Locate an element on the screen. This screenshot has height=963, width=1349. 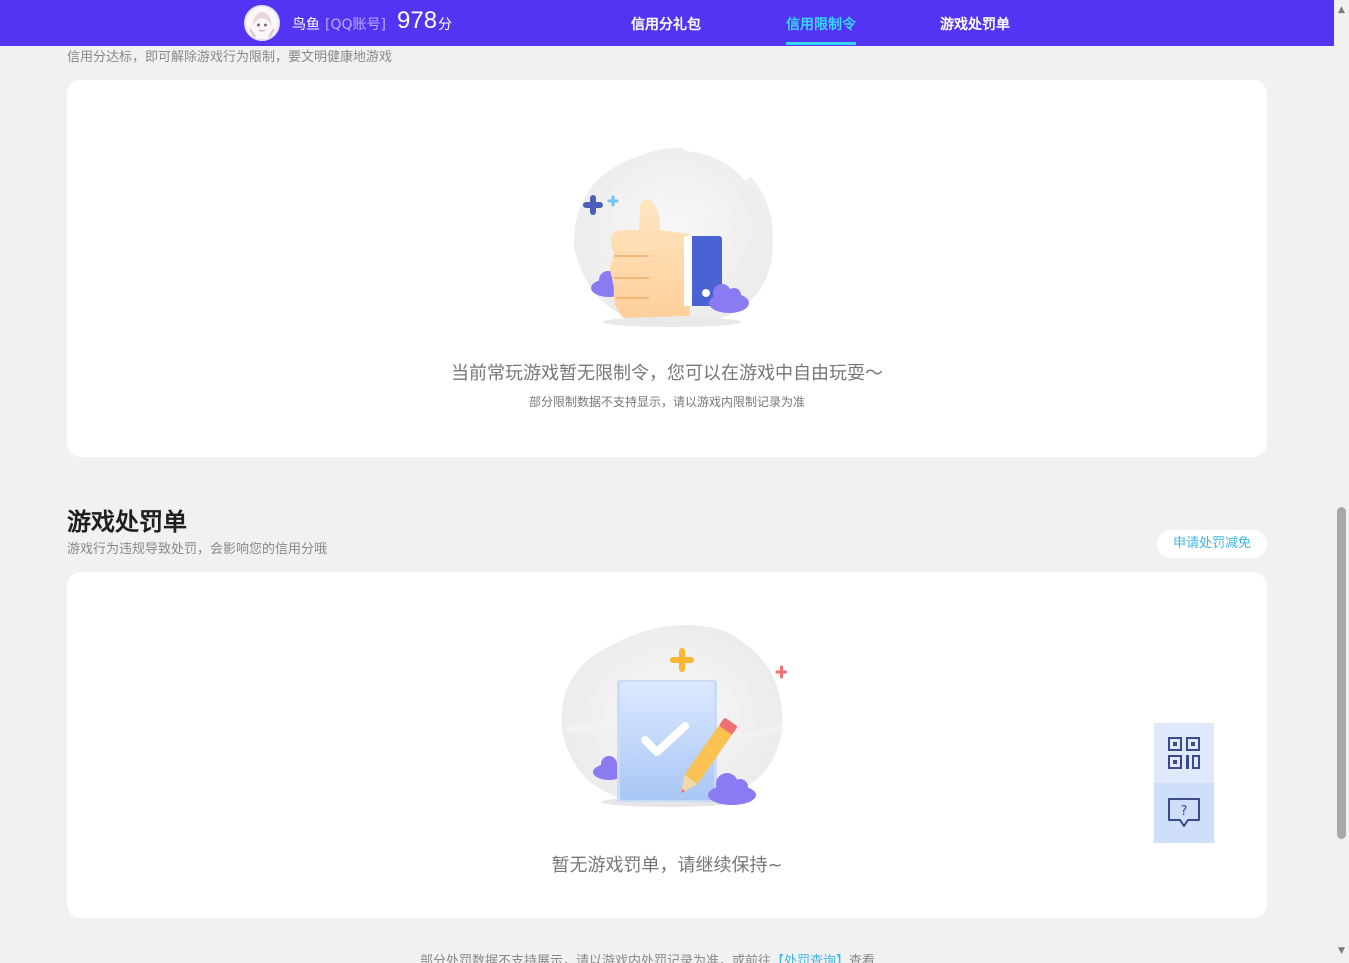
penalty-footer-note: 部分处罚数据不支持展示，请以游戏内处罚记录为准，或前往【处罚查询】查看 is located at coordinates (647, 956).